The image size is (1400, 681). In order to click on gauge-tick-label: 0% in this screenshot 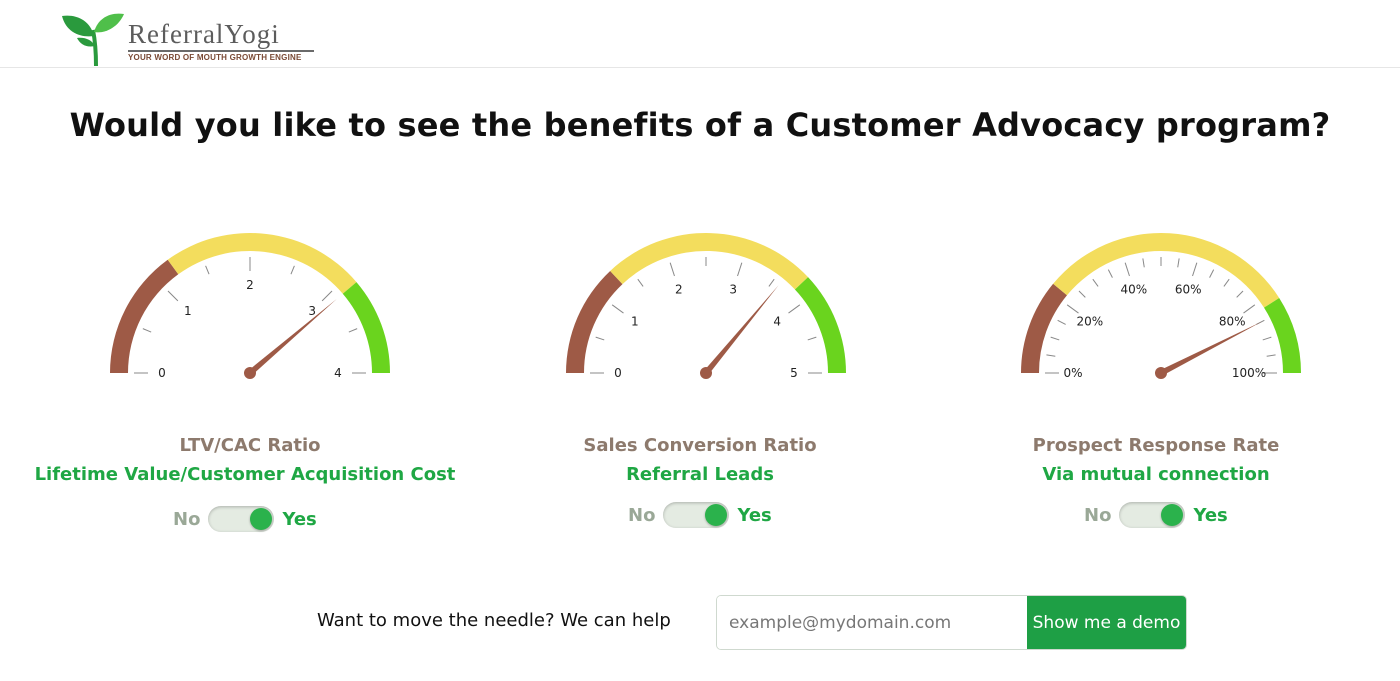, I will do `click(1072, 373)`.